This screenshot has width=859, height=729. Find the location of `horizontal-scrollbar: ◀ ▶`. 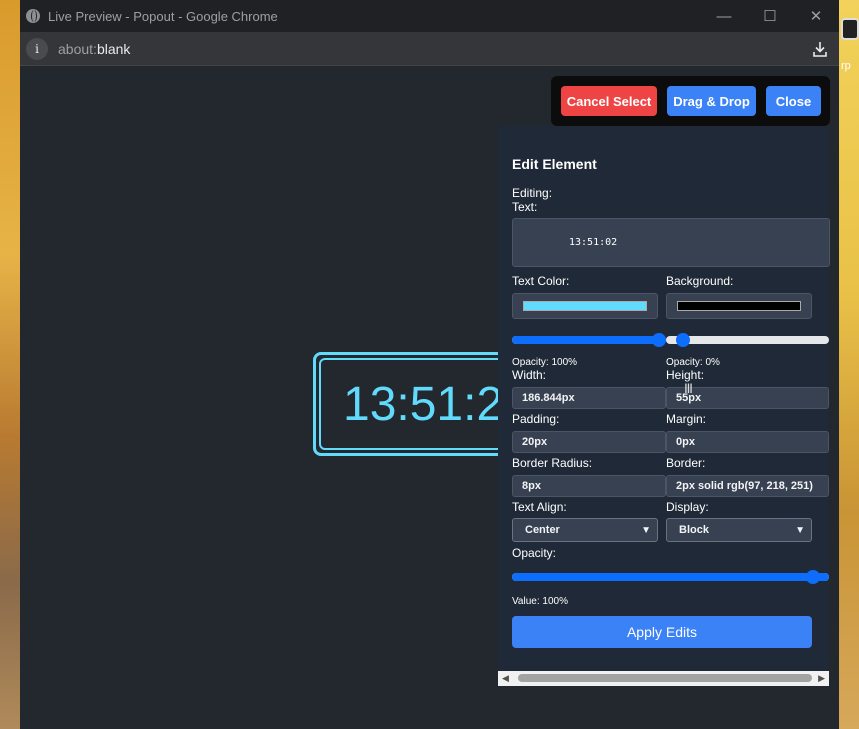

horizontal-scrollbar: ◀ ▶ is located at coordinates (663, 678).